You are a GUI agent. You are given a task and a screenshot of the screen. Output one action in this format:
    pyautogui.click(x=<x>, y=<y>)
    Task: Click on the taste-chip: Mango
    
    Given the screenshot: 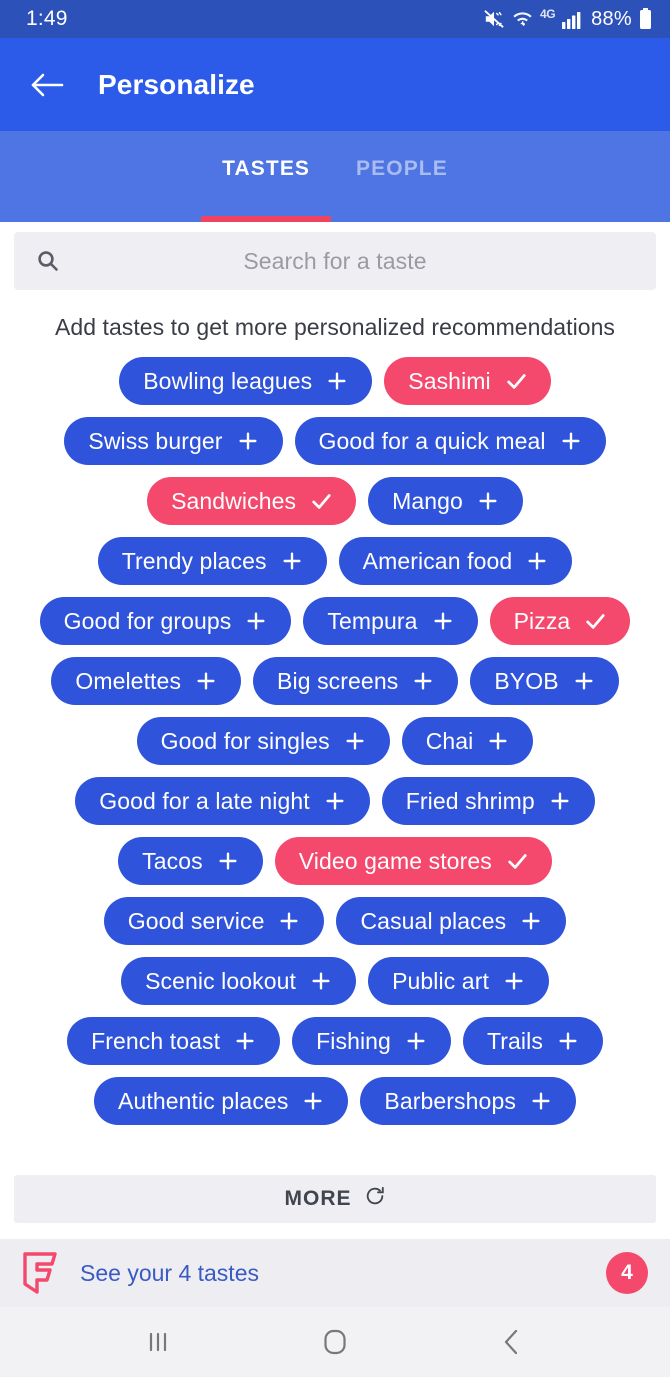 What is the action you would take?
    pyautogui.click(x=445, y=501)
    